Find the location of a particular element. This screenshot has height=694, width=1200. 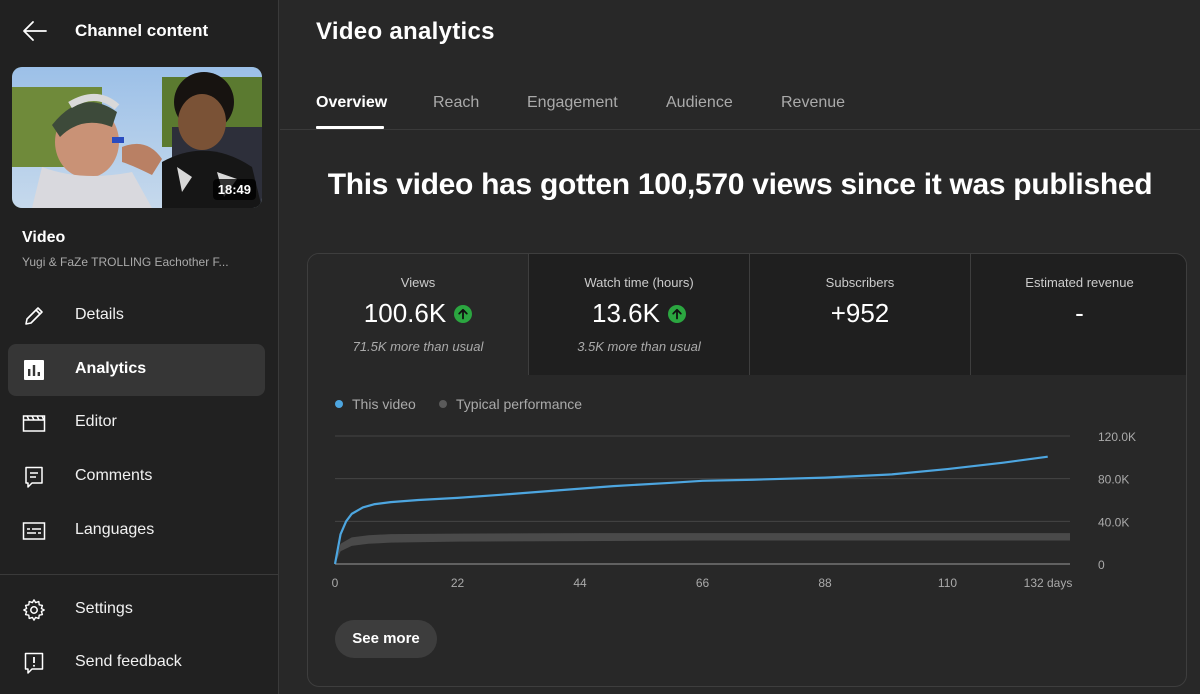

y-tick-label: 0 is located at coordinates (1101, 565).